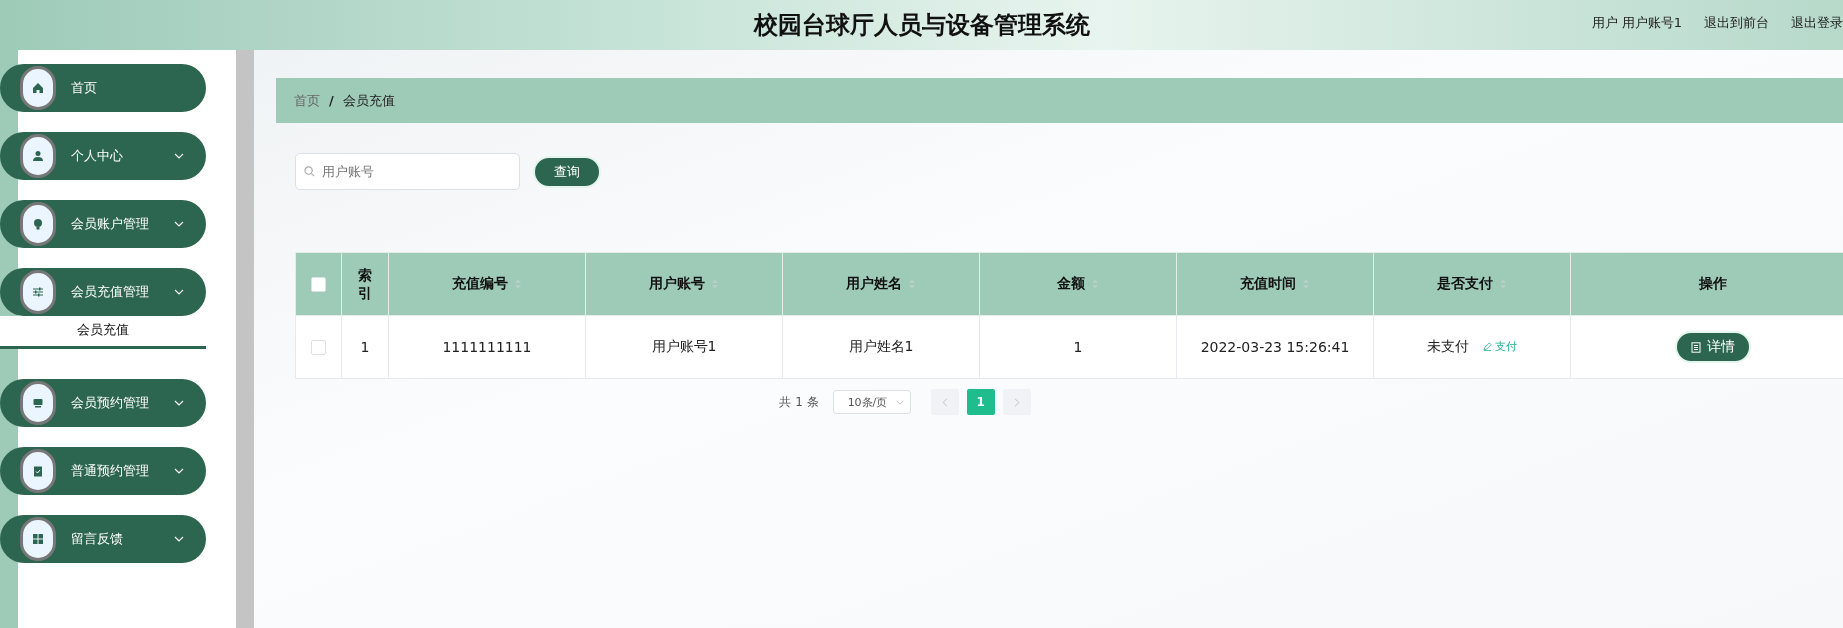  What do you see at coordinates (309, 171) in the screenshot?
I see `search-icon` at bounding box center [309, 171].